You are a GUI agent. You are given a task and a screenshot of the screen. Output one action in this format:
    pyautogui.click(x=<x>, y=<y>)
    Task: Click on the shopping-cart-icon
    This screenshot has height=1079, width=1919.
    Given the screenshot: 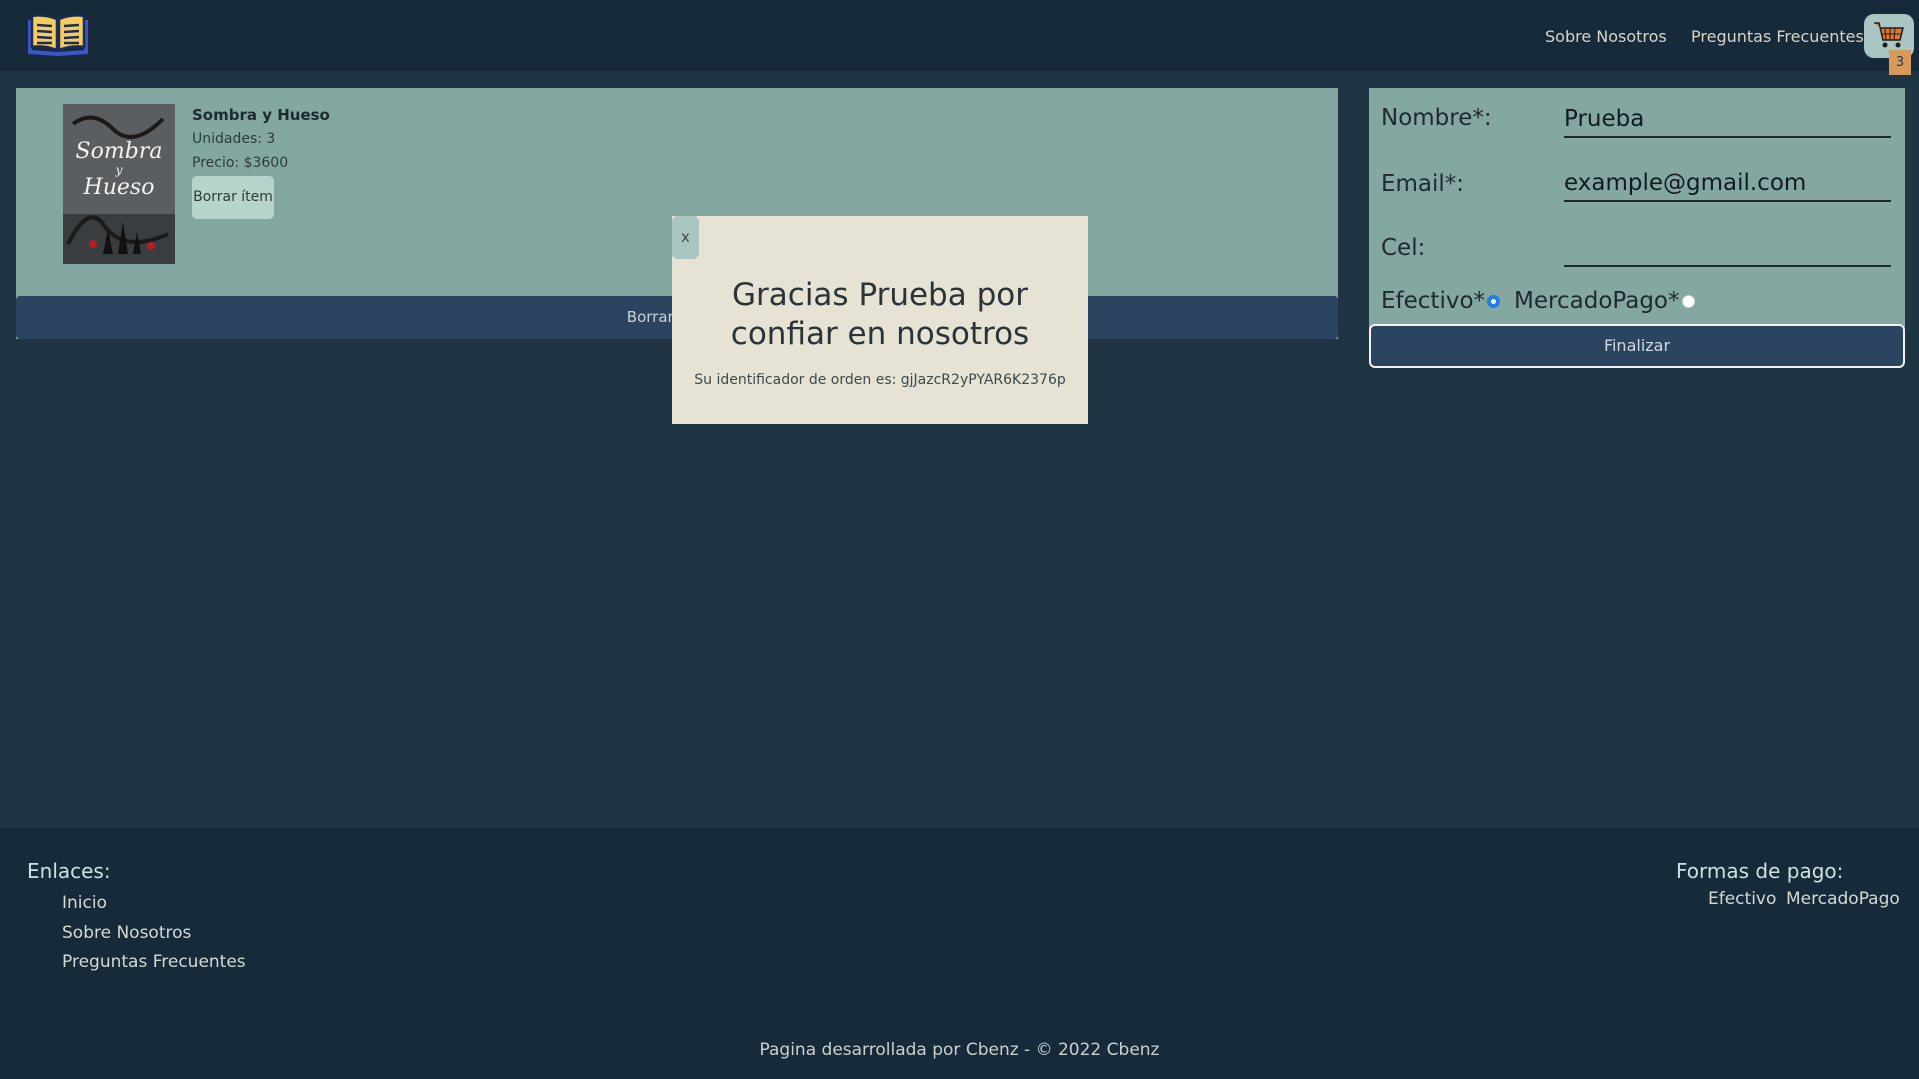 What is the action you would take?
    pyautogui.click(x=1889, y=35)
    